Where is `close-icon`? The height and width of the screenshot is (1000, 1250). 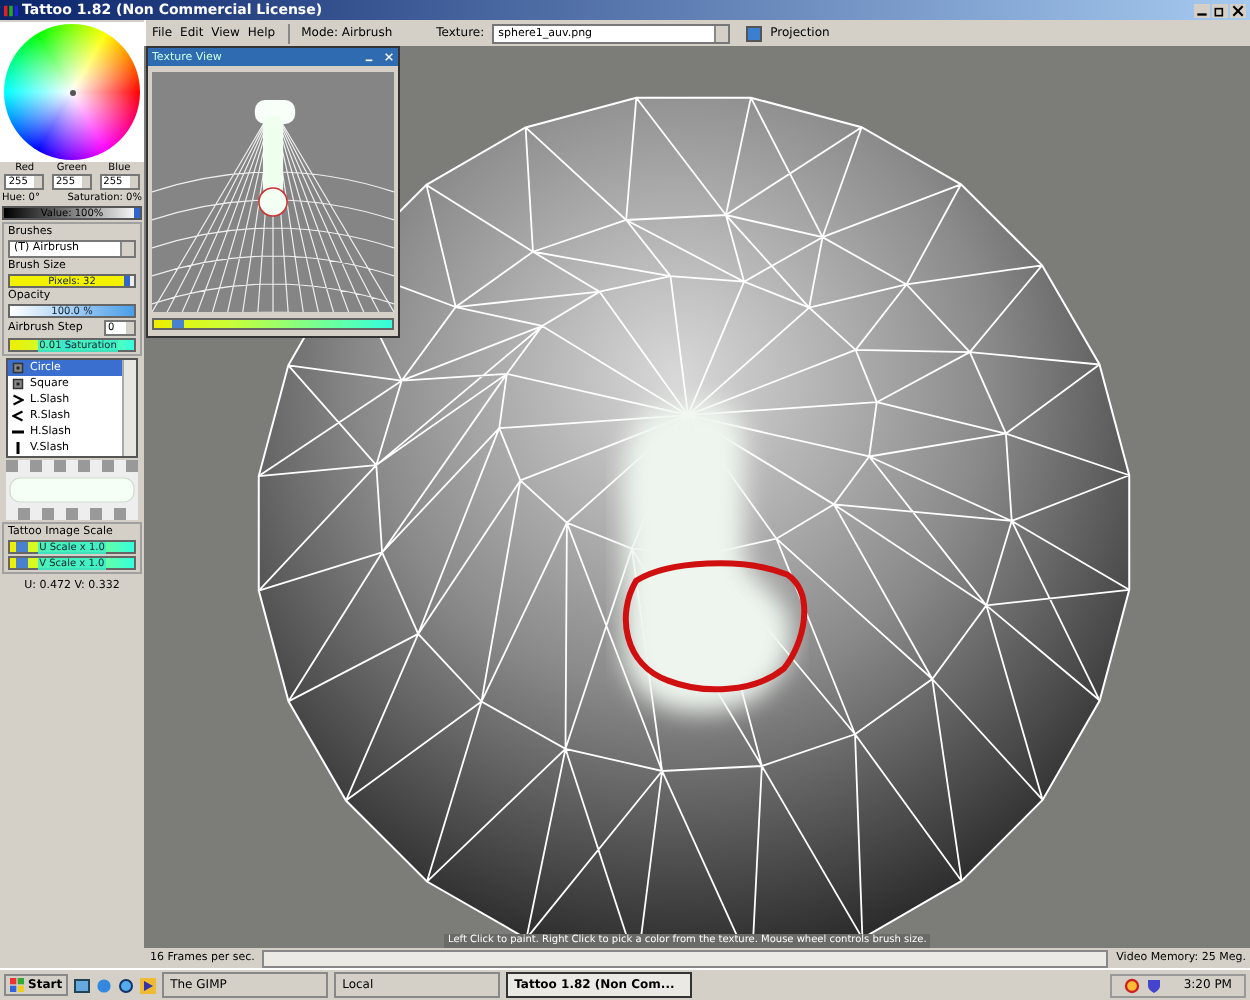 close-icon is located at coordinates (389, 57).